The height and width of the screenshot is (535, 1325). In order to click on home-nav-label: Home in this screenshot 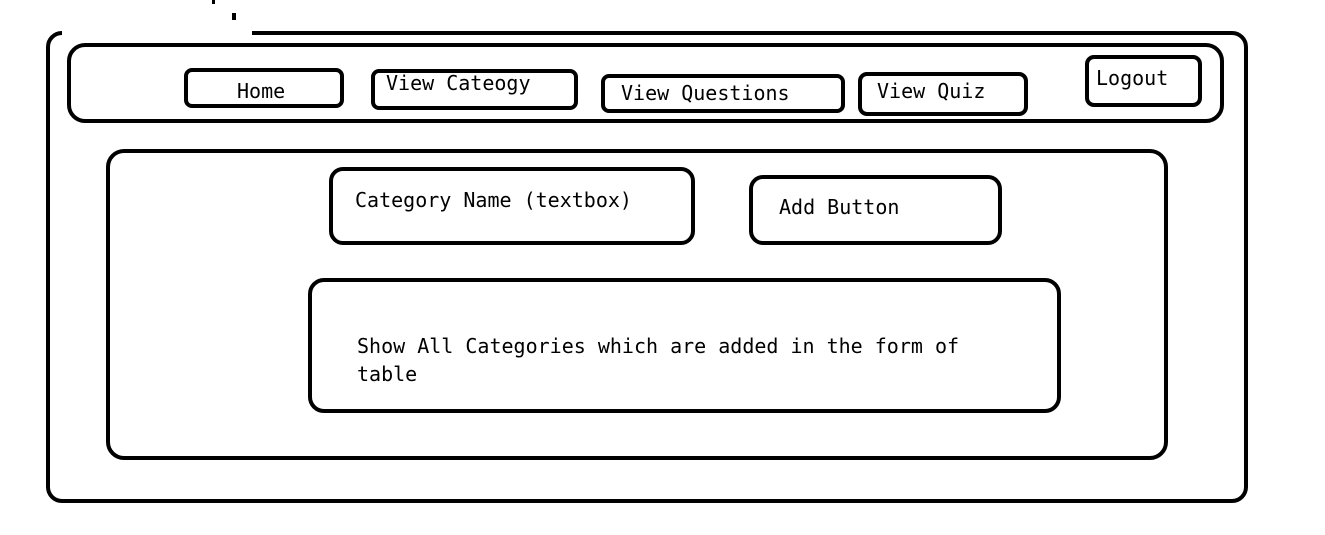, I will do `click(261, 91)`.